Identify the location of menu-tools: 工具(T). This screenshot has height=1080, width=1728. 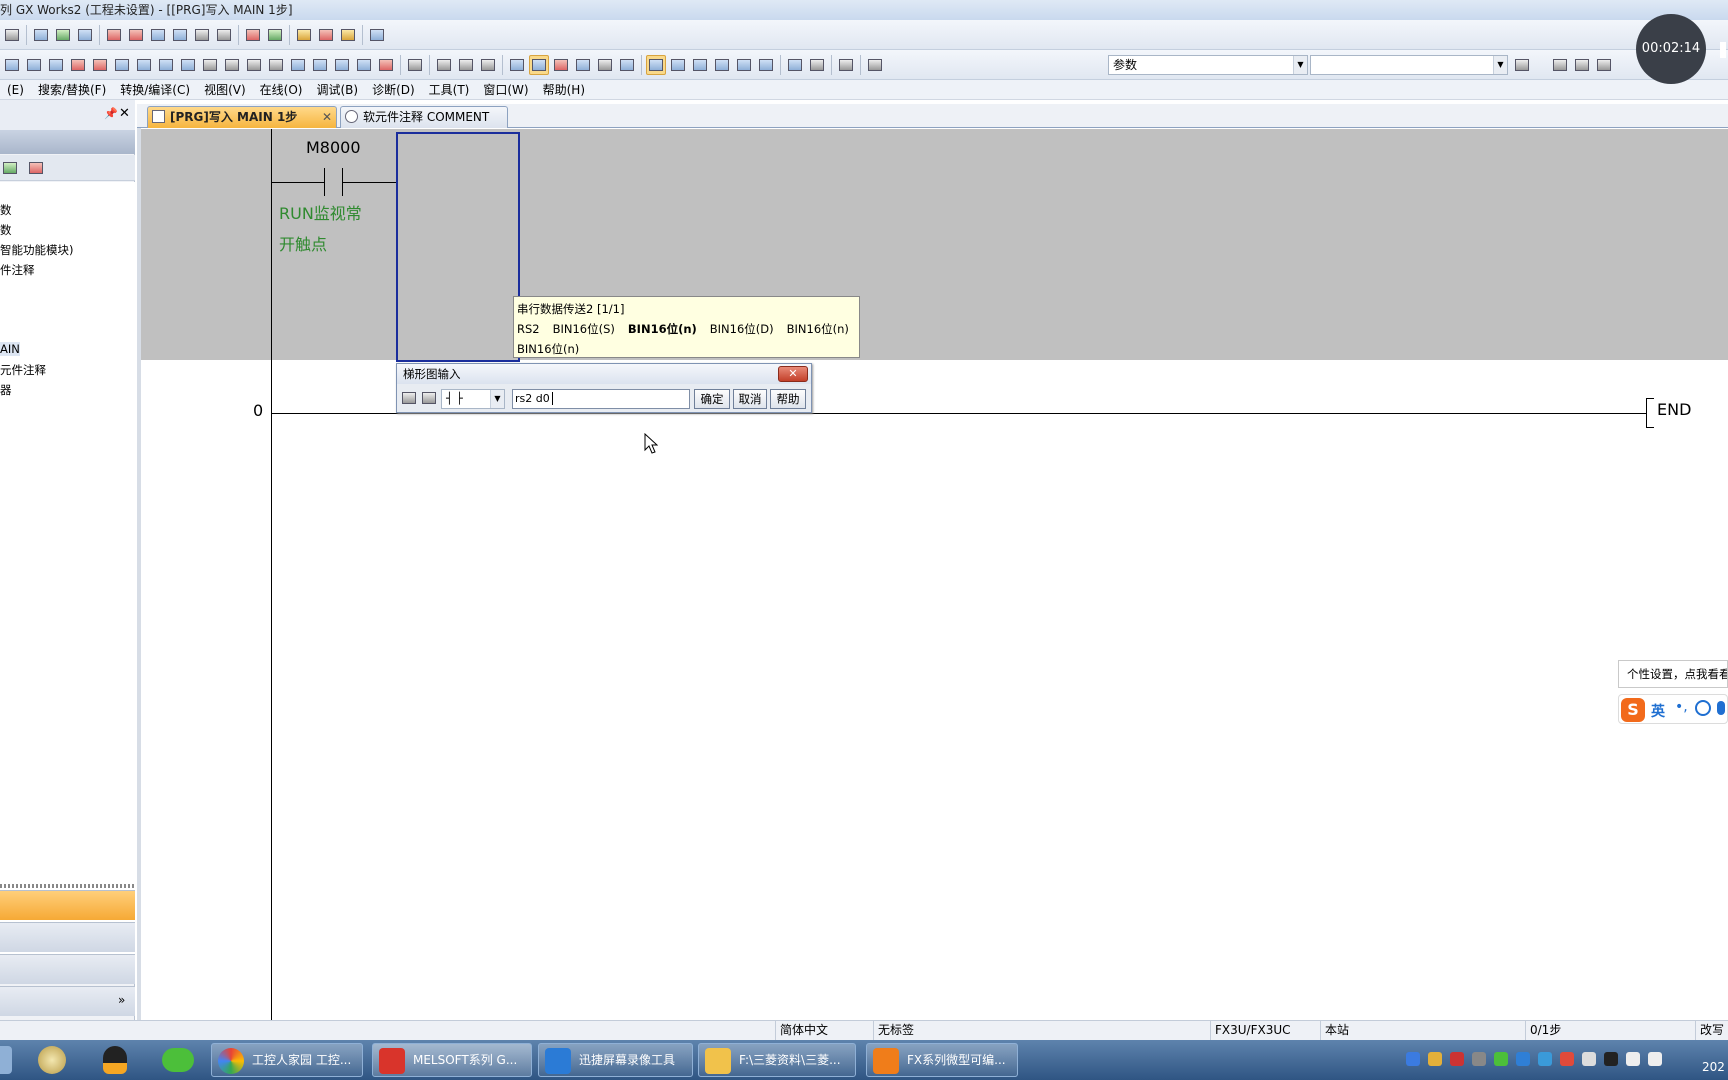
(449, 89).